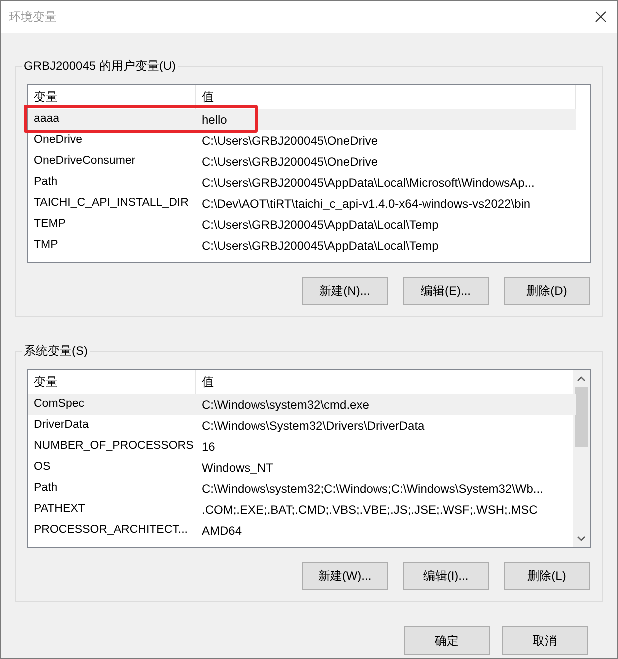 Image resolution: width=618 pixels, height=659 pixels. What do you see at coordinates (370, 510) in the screenshot?
I see `variable-value: .COM;.EXE;.BAT;.CMD;.VBS;.VBE;.JS;.JSE;.WSF;.WSH;.MSC` at bounding box center [370, 510].